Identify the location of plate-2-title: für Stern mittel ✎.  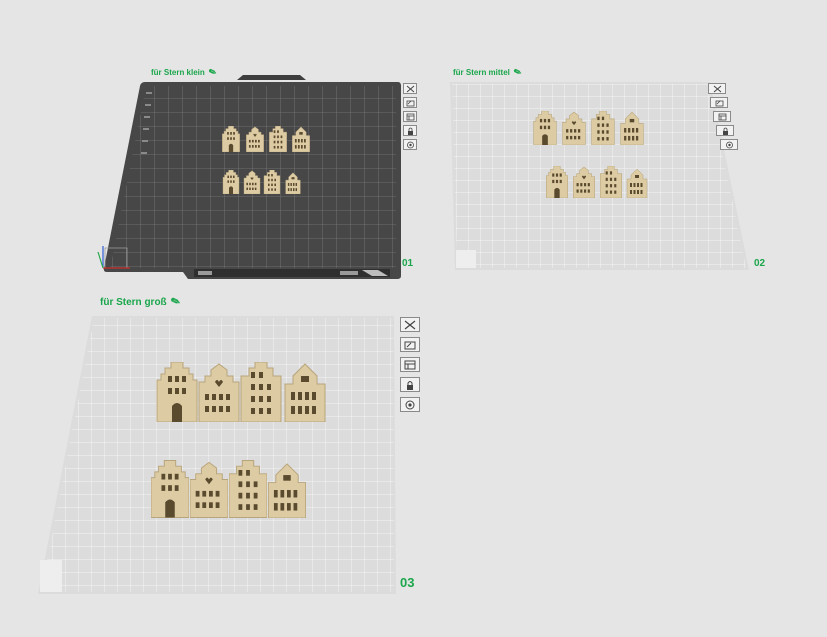
(488, 72).